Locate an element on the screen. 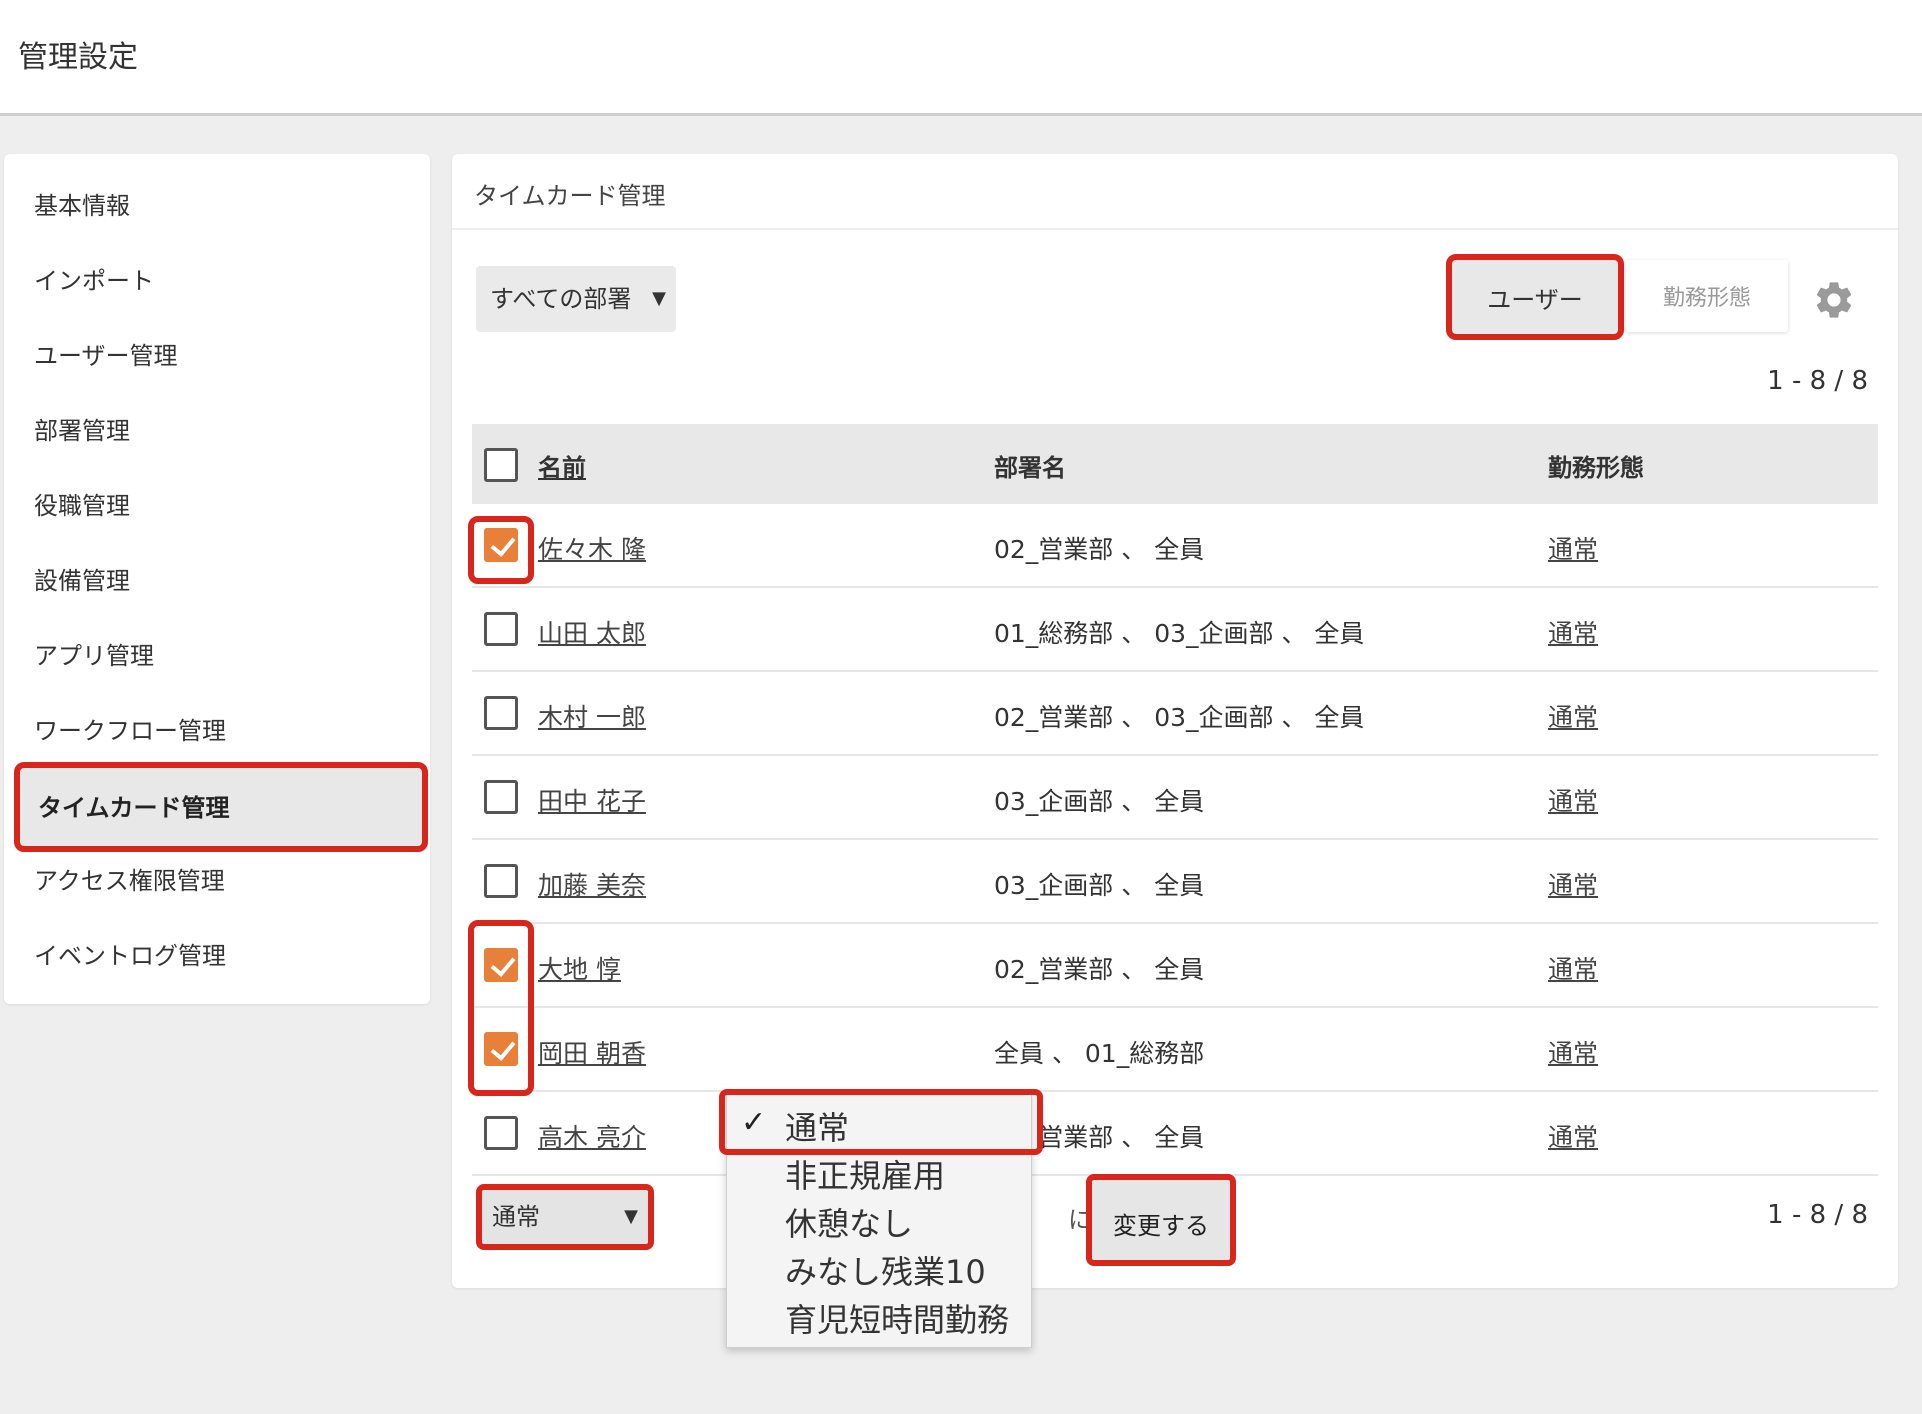 Image resolution: width=1922 pixels, height=1414 pixels. change-button: 変更する is located at coordinates (1161, 1220).